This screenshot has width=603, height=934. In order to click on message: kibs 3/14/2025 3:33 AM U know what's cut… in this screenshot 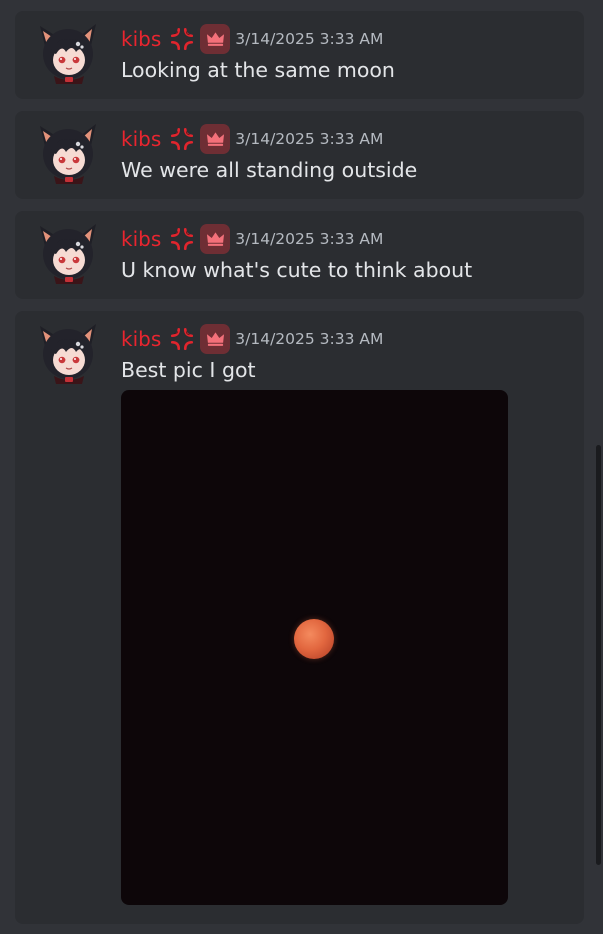, I will do `click(299, 255)`.